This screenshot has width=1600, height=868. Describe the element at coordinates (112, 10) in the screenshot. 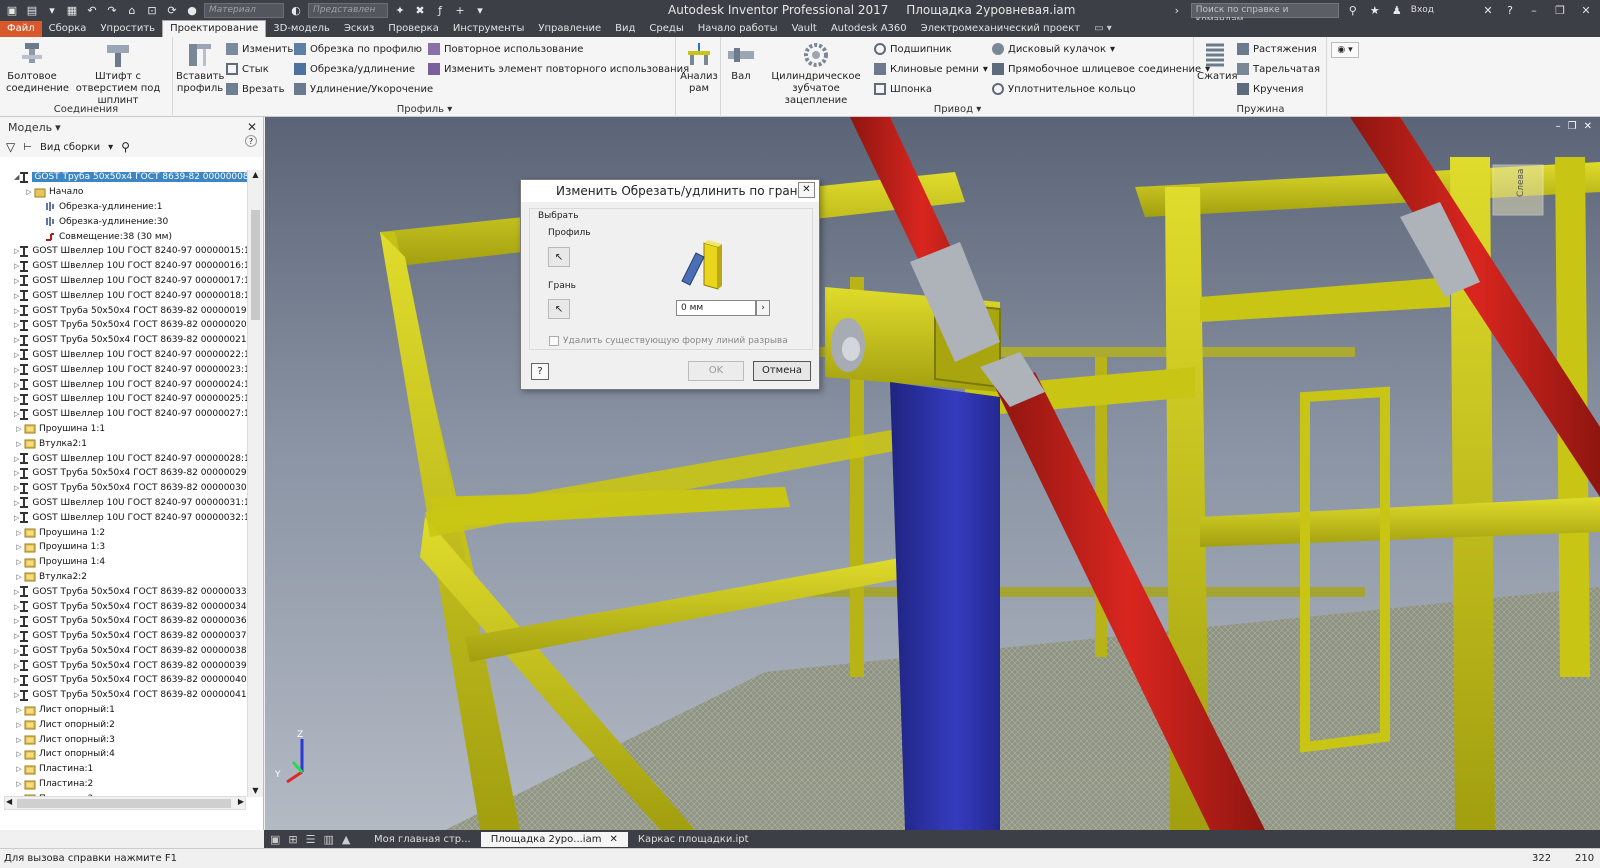

I see `redo-icon: ↷` at that location.